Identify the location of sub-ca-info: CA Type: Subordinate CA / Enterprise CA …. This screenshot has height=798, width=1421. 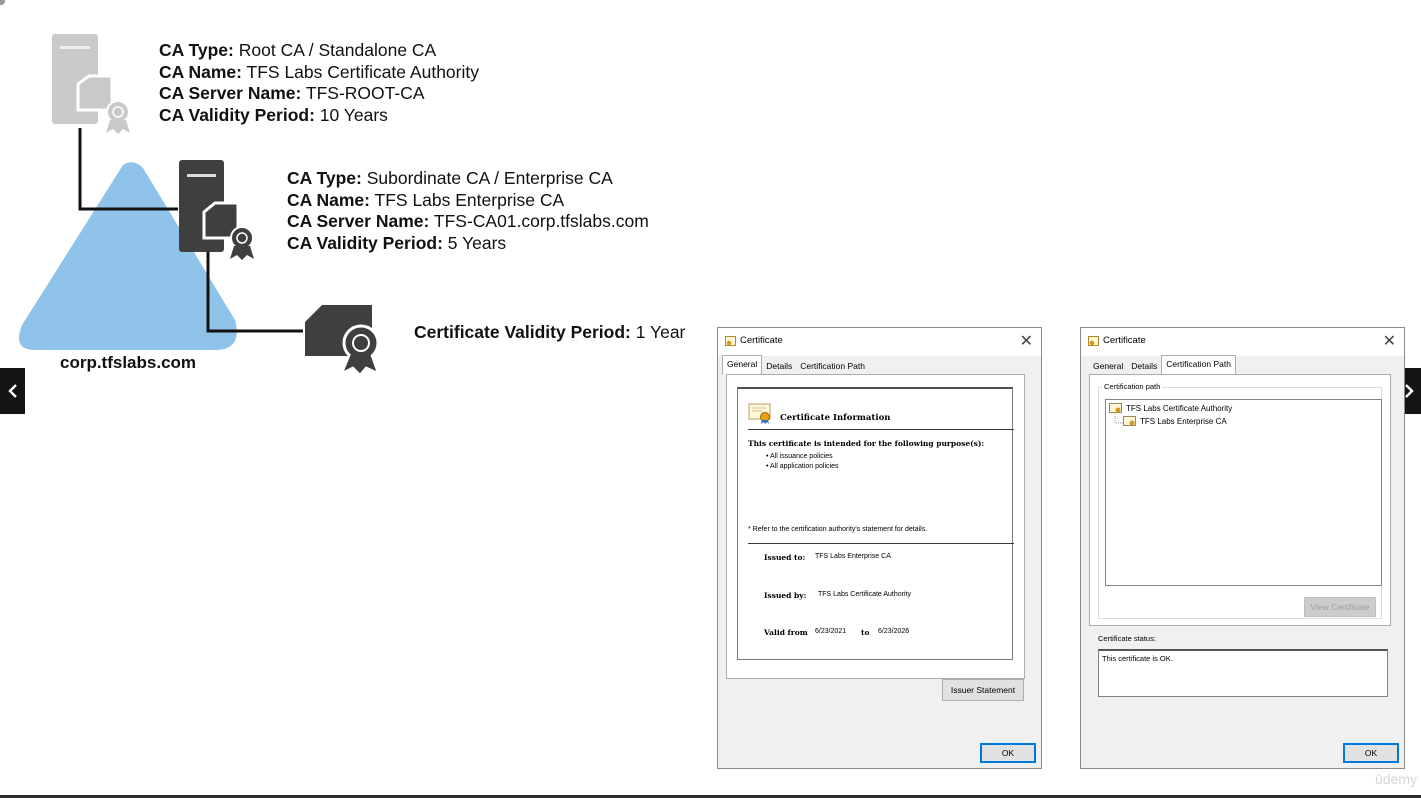
(468, 211).